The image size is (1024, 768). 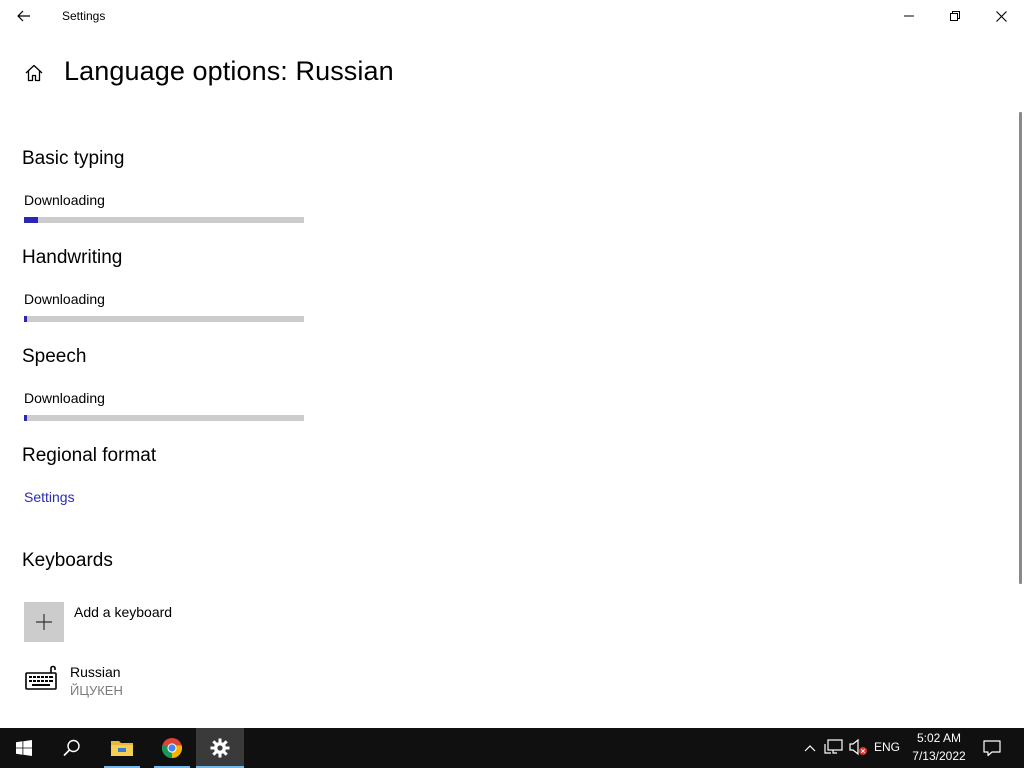 I want to click on taskbar: ENG 5:02 AM 7/13/2022, so click(x=512, y=748).